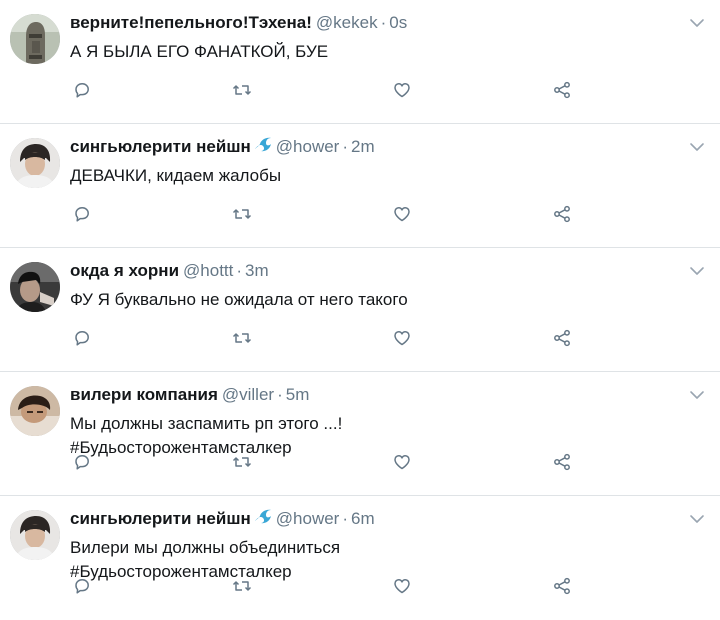  I want to click on person-dark-avatar, so click(35, 287).